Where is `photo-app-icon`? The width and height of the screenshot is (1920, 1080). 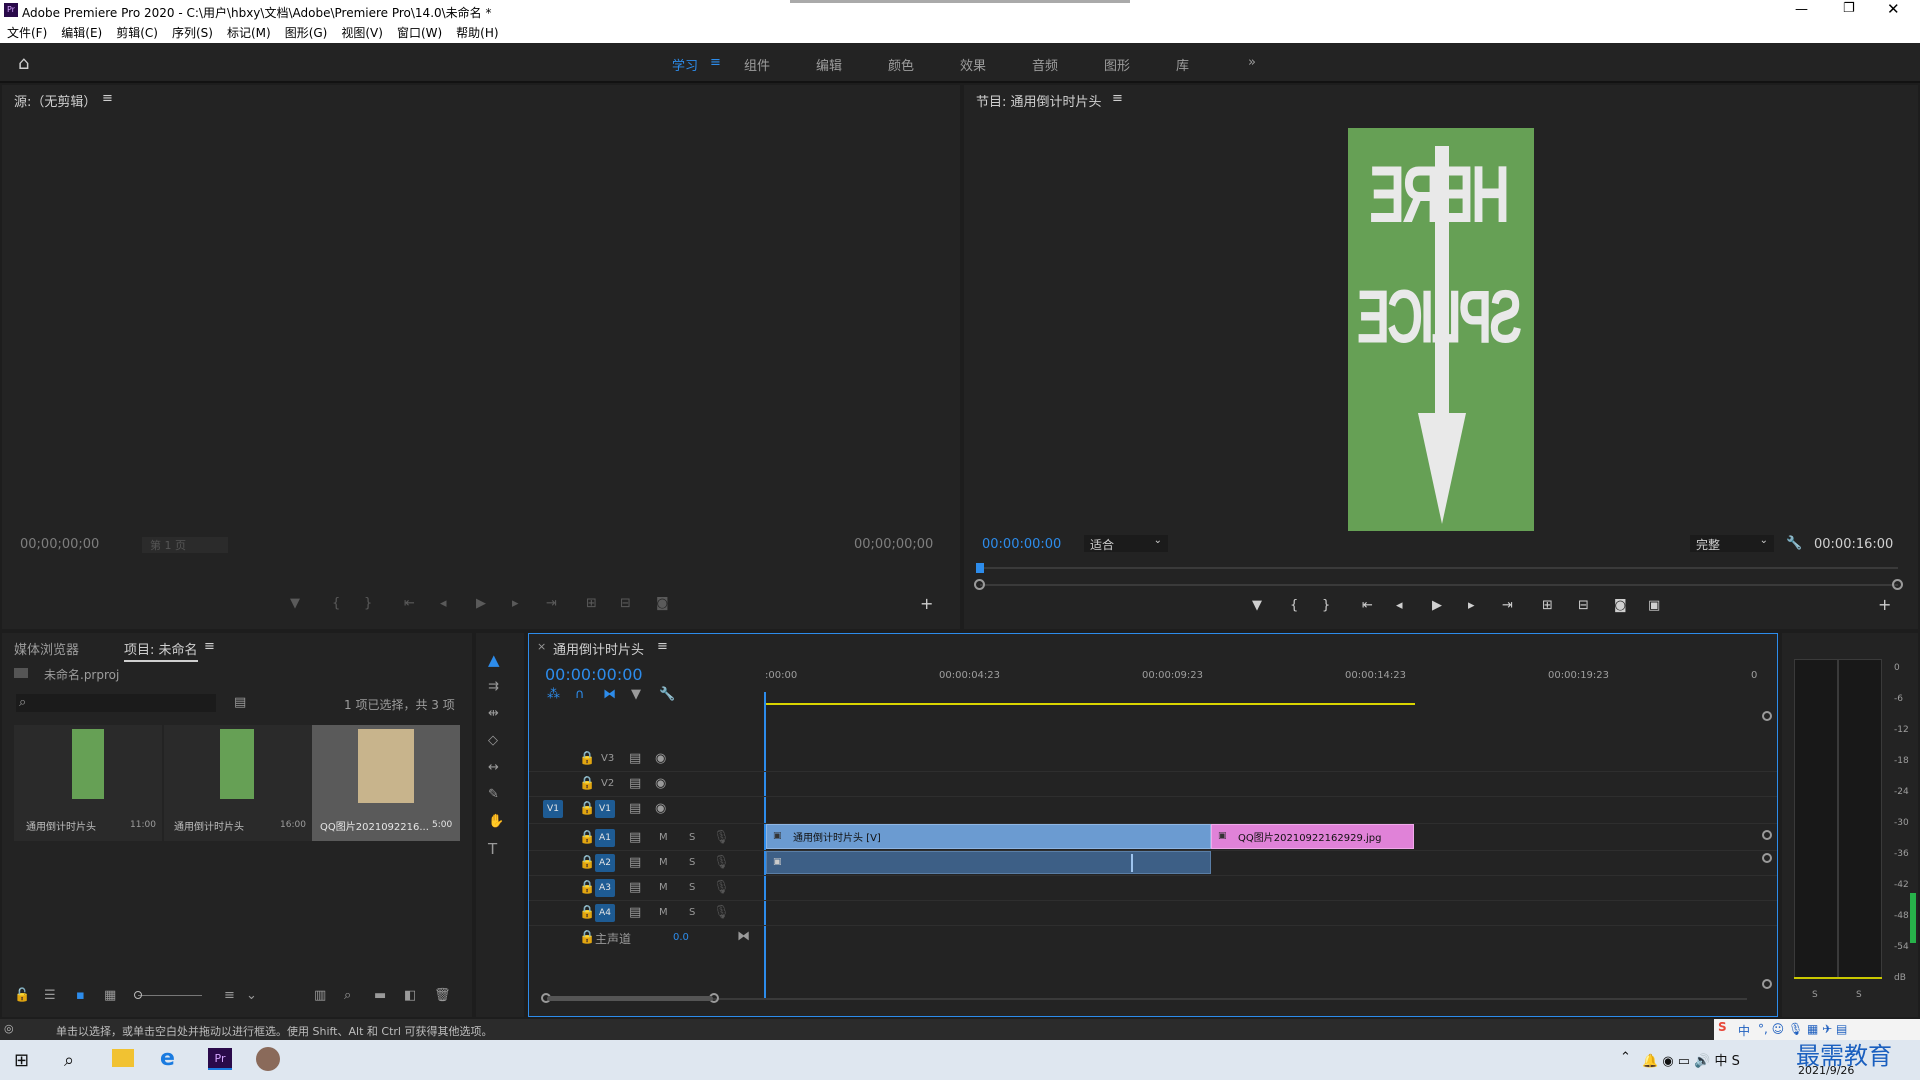 photo-app-icon is located at coordinates (268, 1059).